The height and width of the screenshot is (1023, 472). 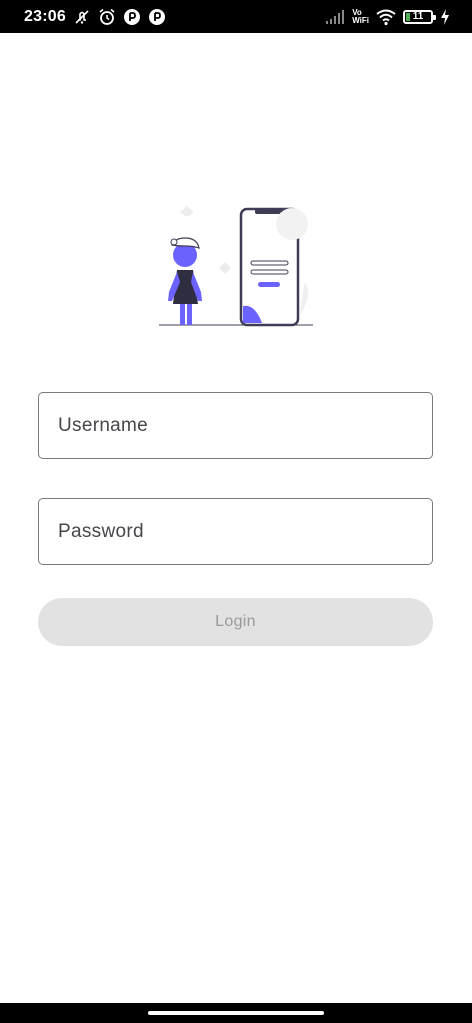 I want to click on password-field, so click(x=235, y=531).